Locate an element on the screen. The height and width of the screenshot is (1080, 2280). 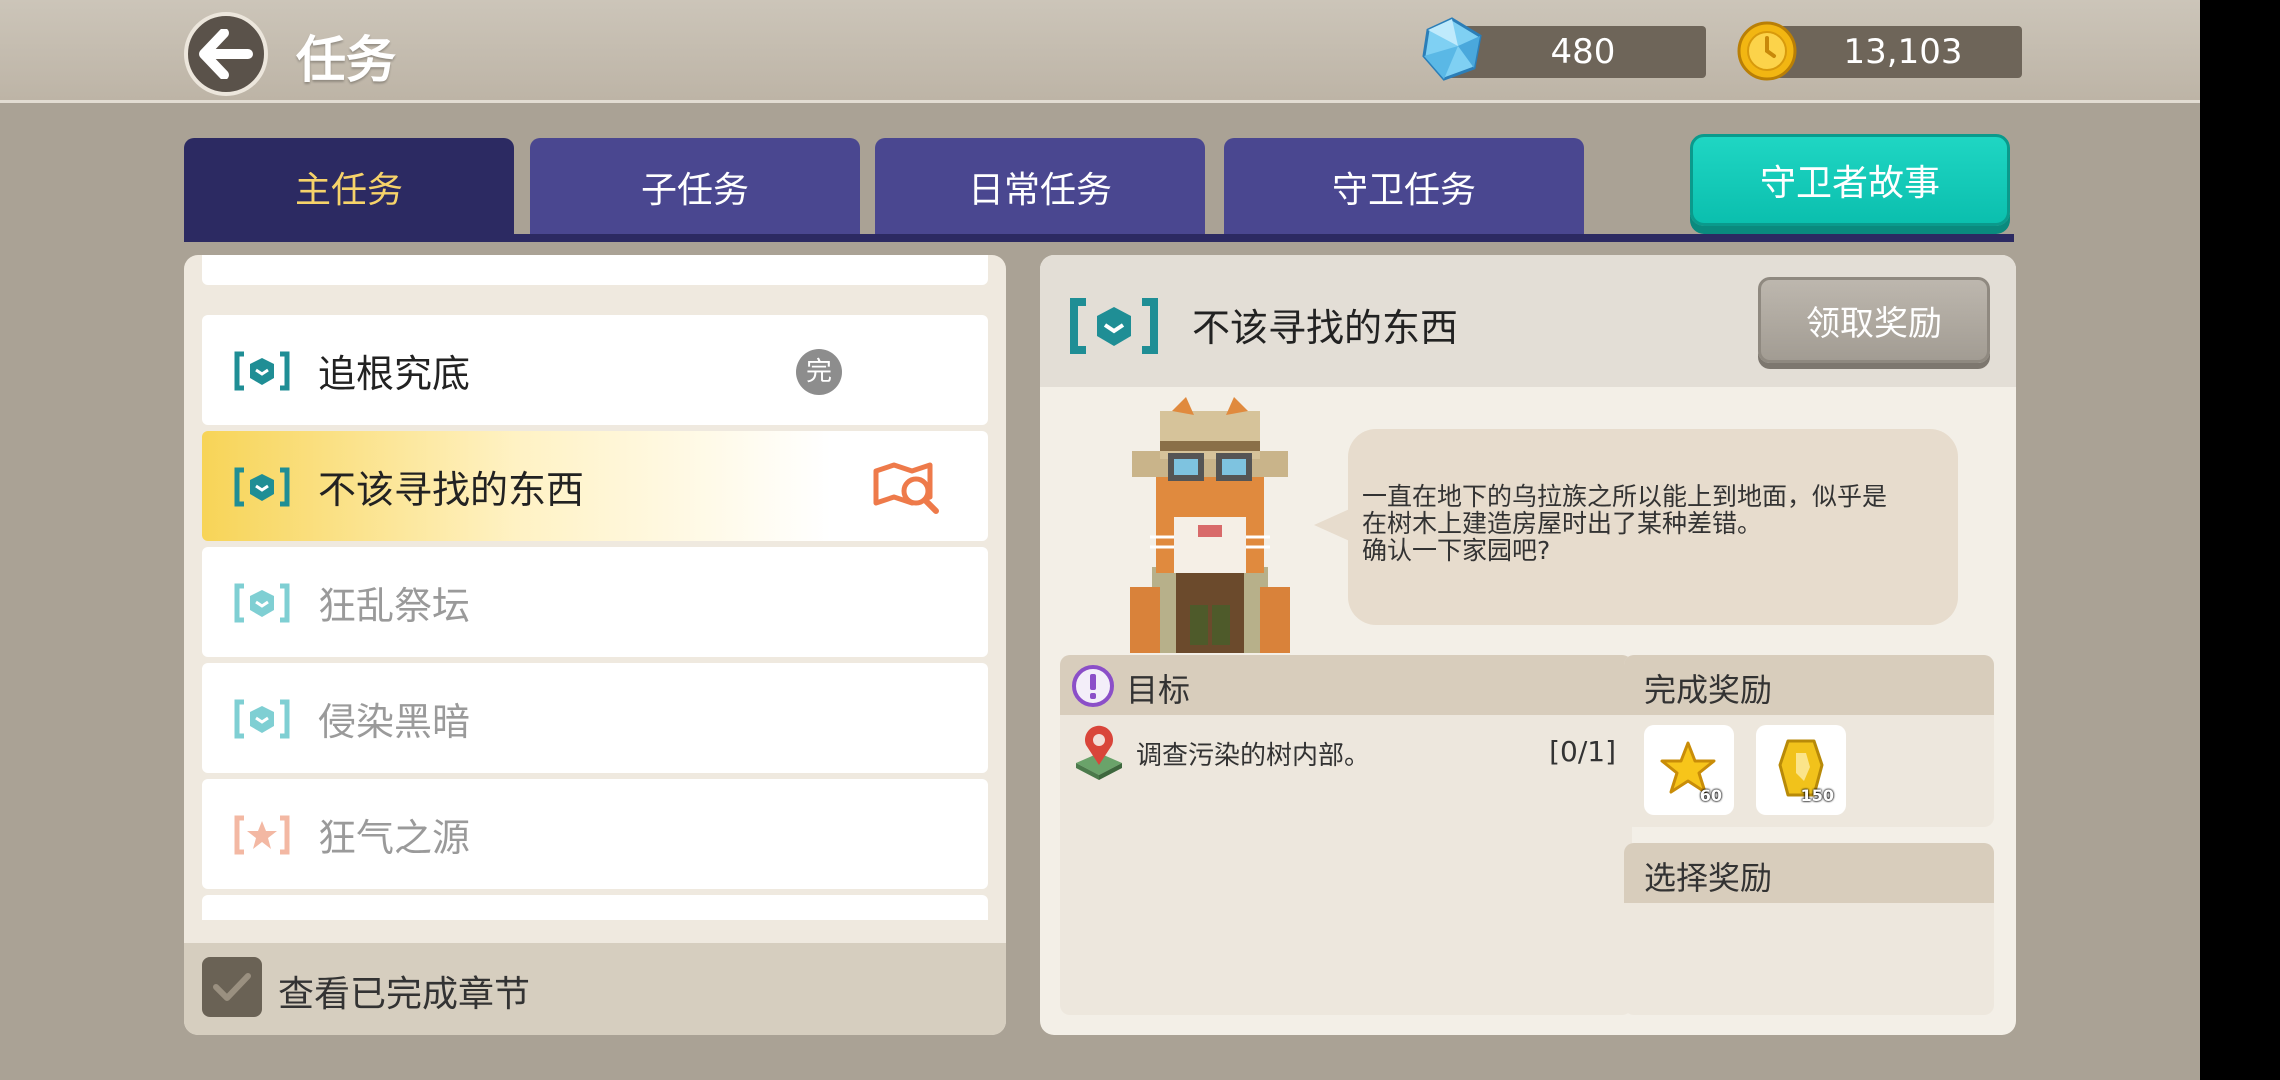
star-bracket-icon is located at coordinates (262, 835).